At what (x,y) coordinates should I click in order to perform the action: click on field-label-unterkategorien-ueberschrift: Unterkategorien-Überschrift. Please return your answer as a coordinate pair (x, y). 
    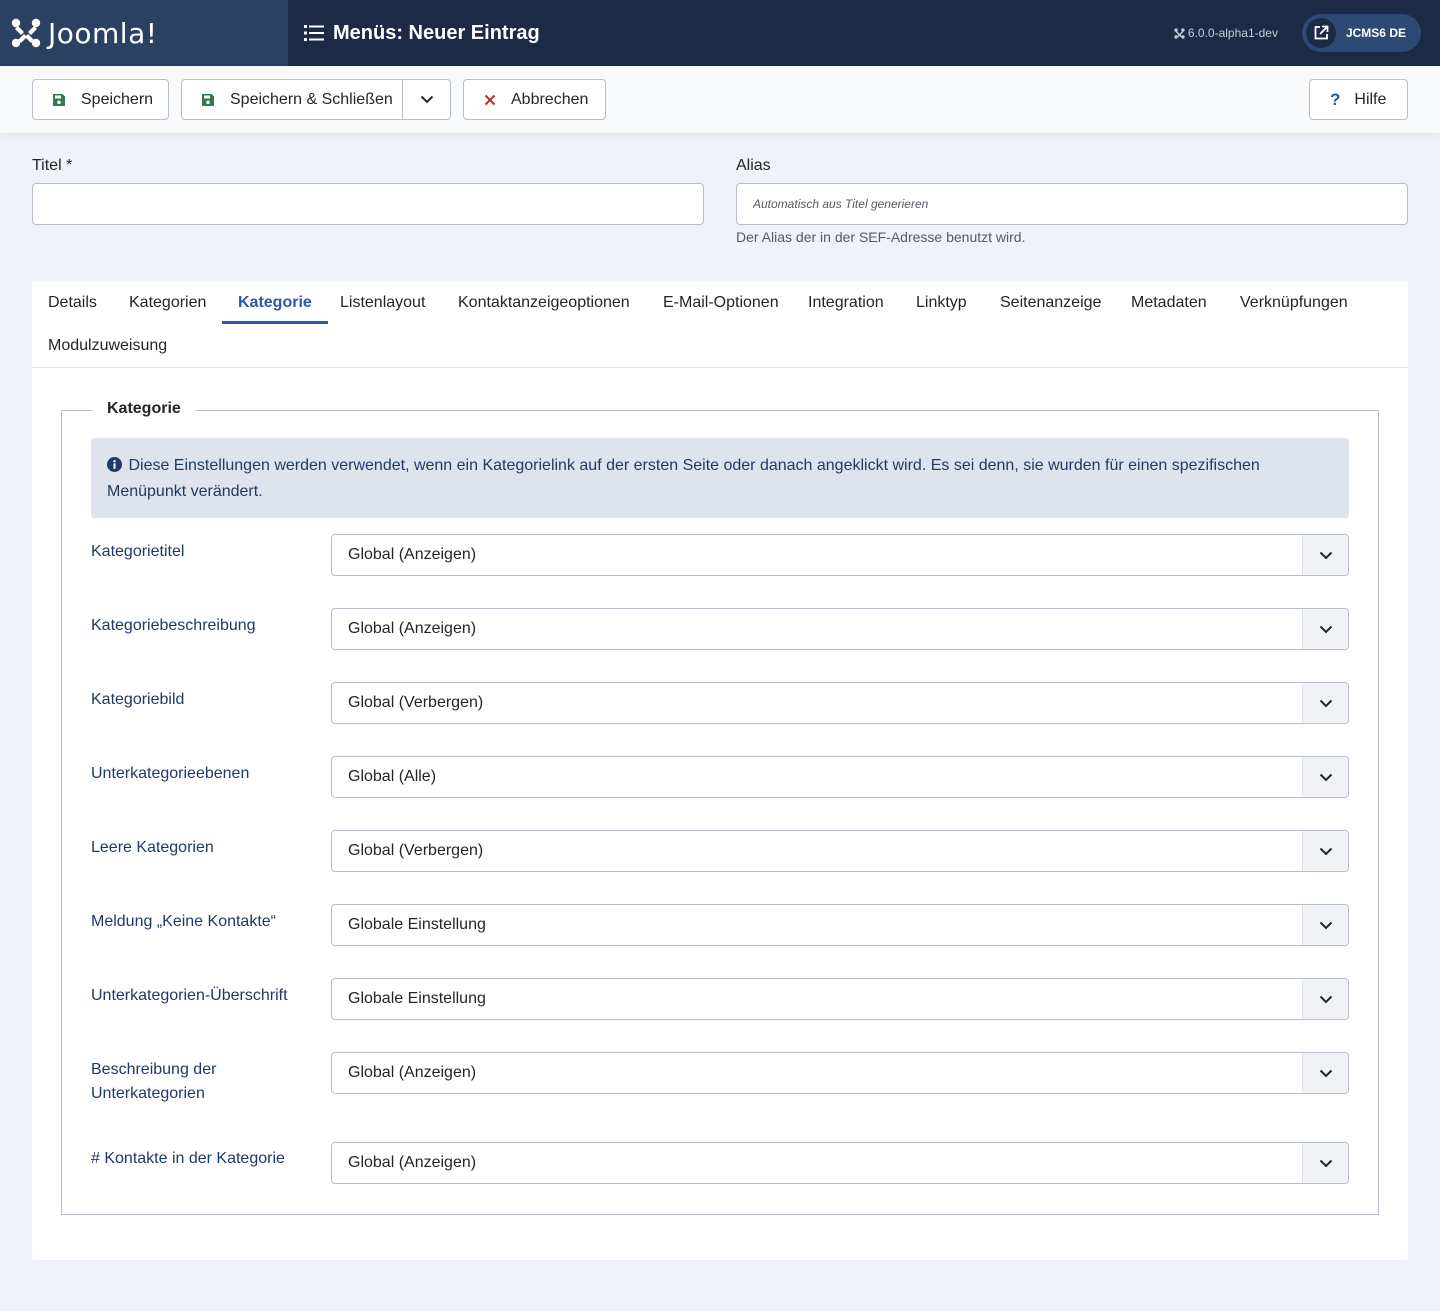
    Looking at the image, I should click on (189, 995).